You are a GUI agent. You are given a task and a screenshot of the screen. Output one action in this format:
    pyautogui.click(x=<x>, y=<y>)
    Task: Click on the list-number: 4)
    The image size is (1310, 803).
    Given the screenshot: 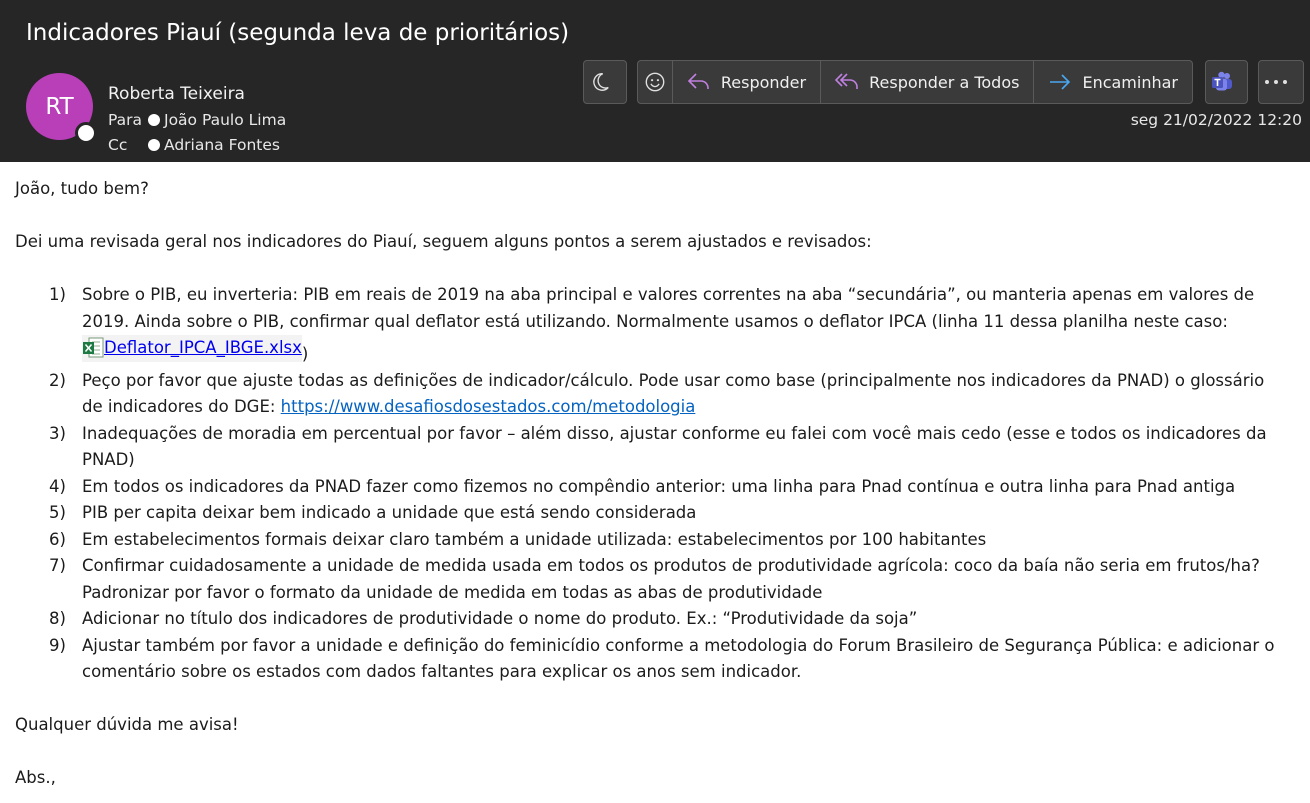 What is the action you would take?
    pyautogui.click(x=57, y=486)
    